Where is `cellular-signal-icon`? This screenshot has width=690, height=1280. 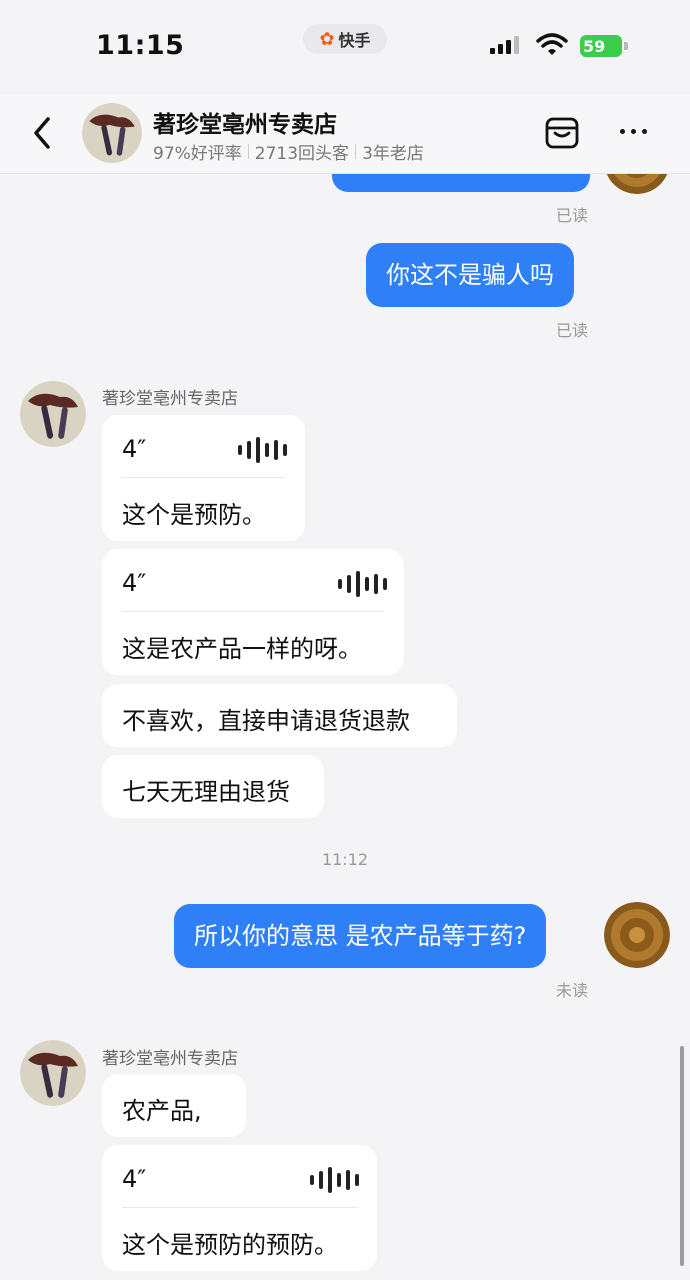
cellular-signal-icon is located at coordinates (504, 45).